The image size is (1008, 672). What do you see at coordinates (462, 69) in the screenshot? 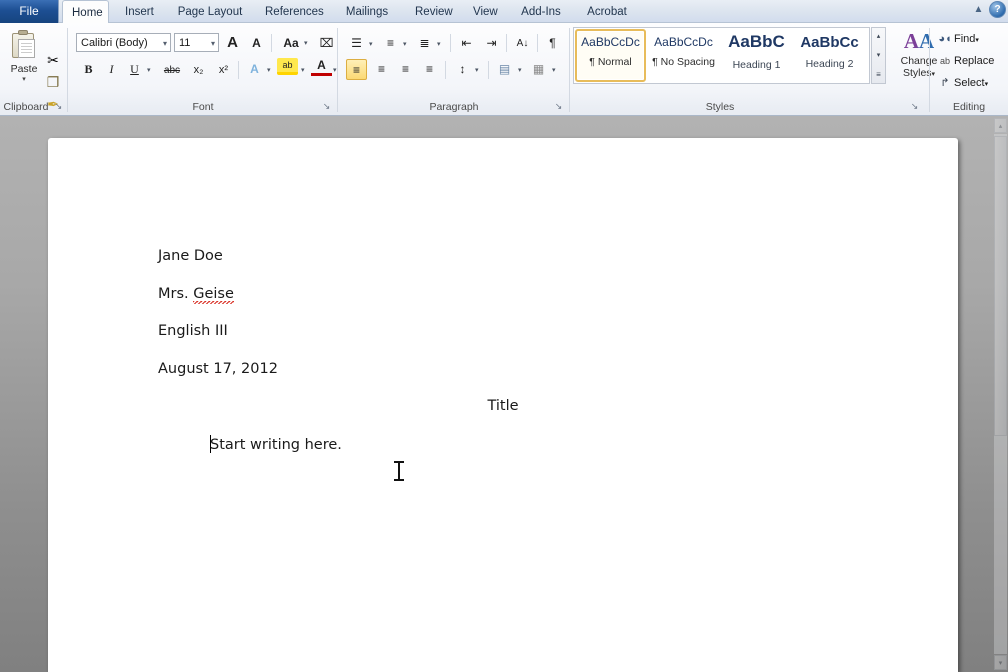
I see `line-spacing-button: ↕` at bounding box center [462, 69].